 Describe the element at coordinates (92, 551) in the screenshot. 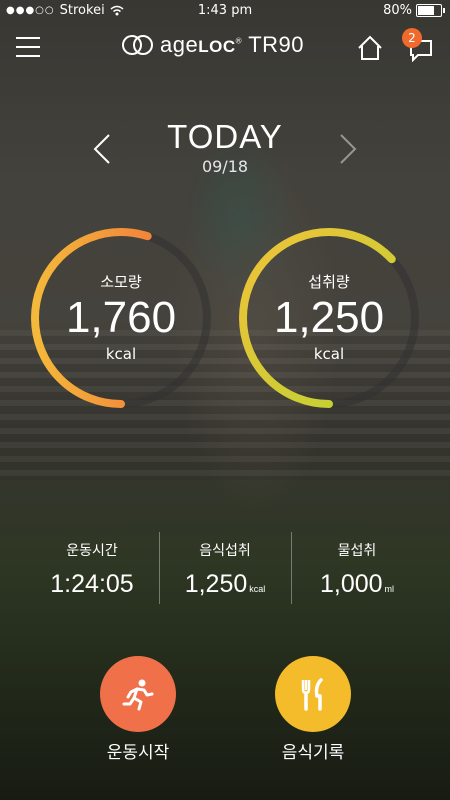

I see `stat-label: 운동시간` at that location.